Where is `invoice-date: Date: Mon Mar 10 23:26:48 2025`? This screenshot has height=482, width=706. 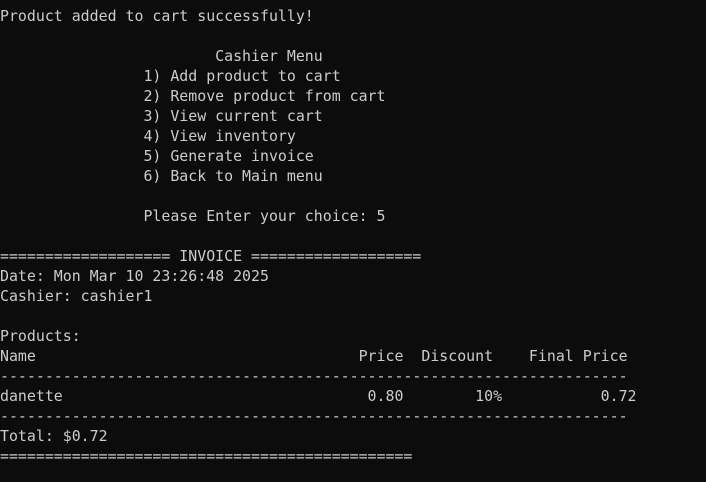
invoice-date: Date: Mon Mar 10 23:26:48 2025 is located at coordinates (134, 276).